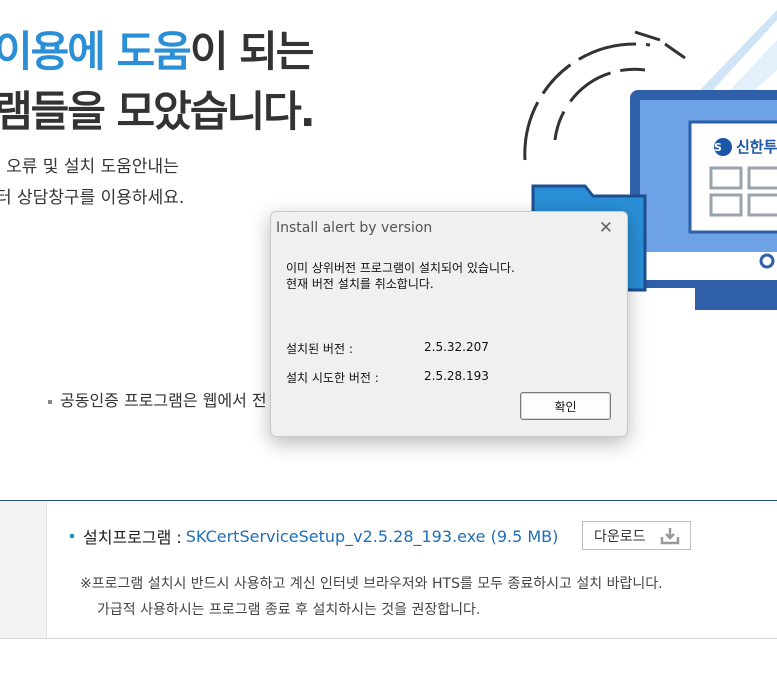 This screenshot has width=777, height=683. Describe the element at coordinates (360, 284) in the screenshot. I see `dialog-message-line-2: 현재 버전 설치를 취소합니다.` at that location.